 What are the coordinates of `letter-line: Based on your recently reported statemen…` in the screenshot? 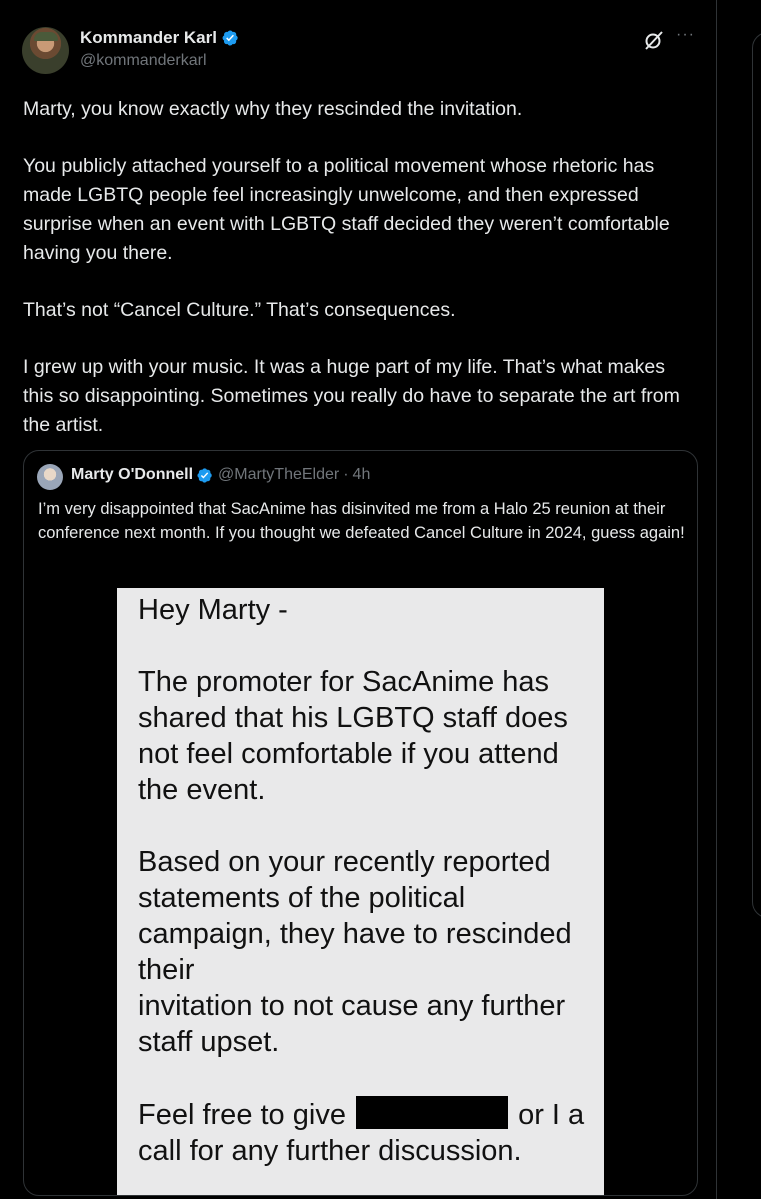 It's located at (355, 916).